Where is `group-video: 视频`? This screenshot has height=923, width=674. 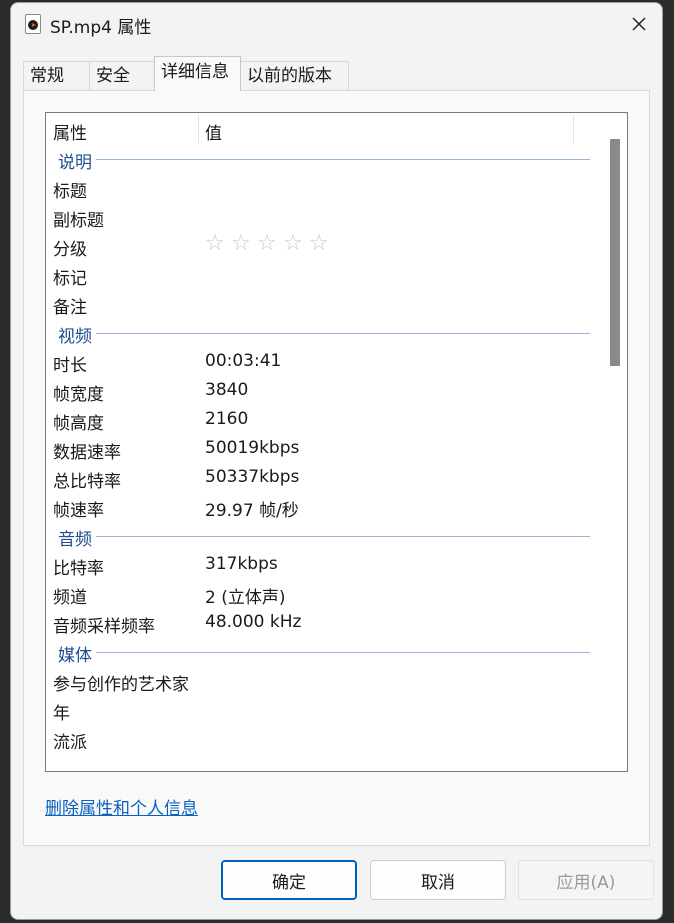
group-video: 视频 is located at coordinates (323, 332).